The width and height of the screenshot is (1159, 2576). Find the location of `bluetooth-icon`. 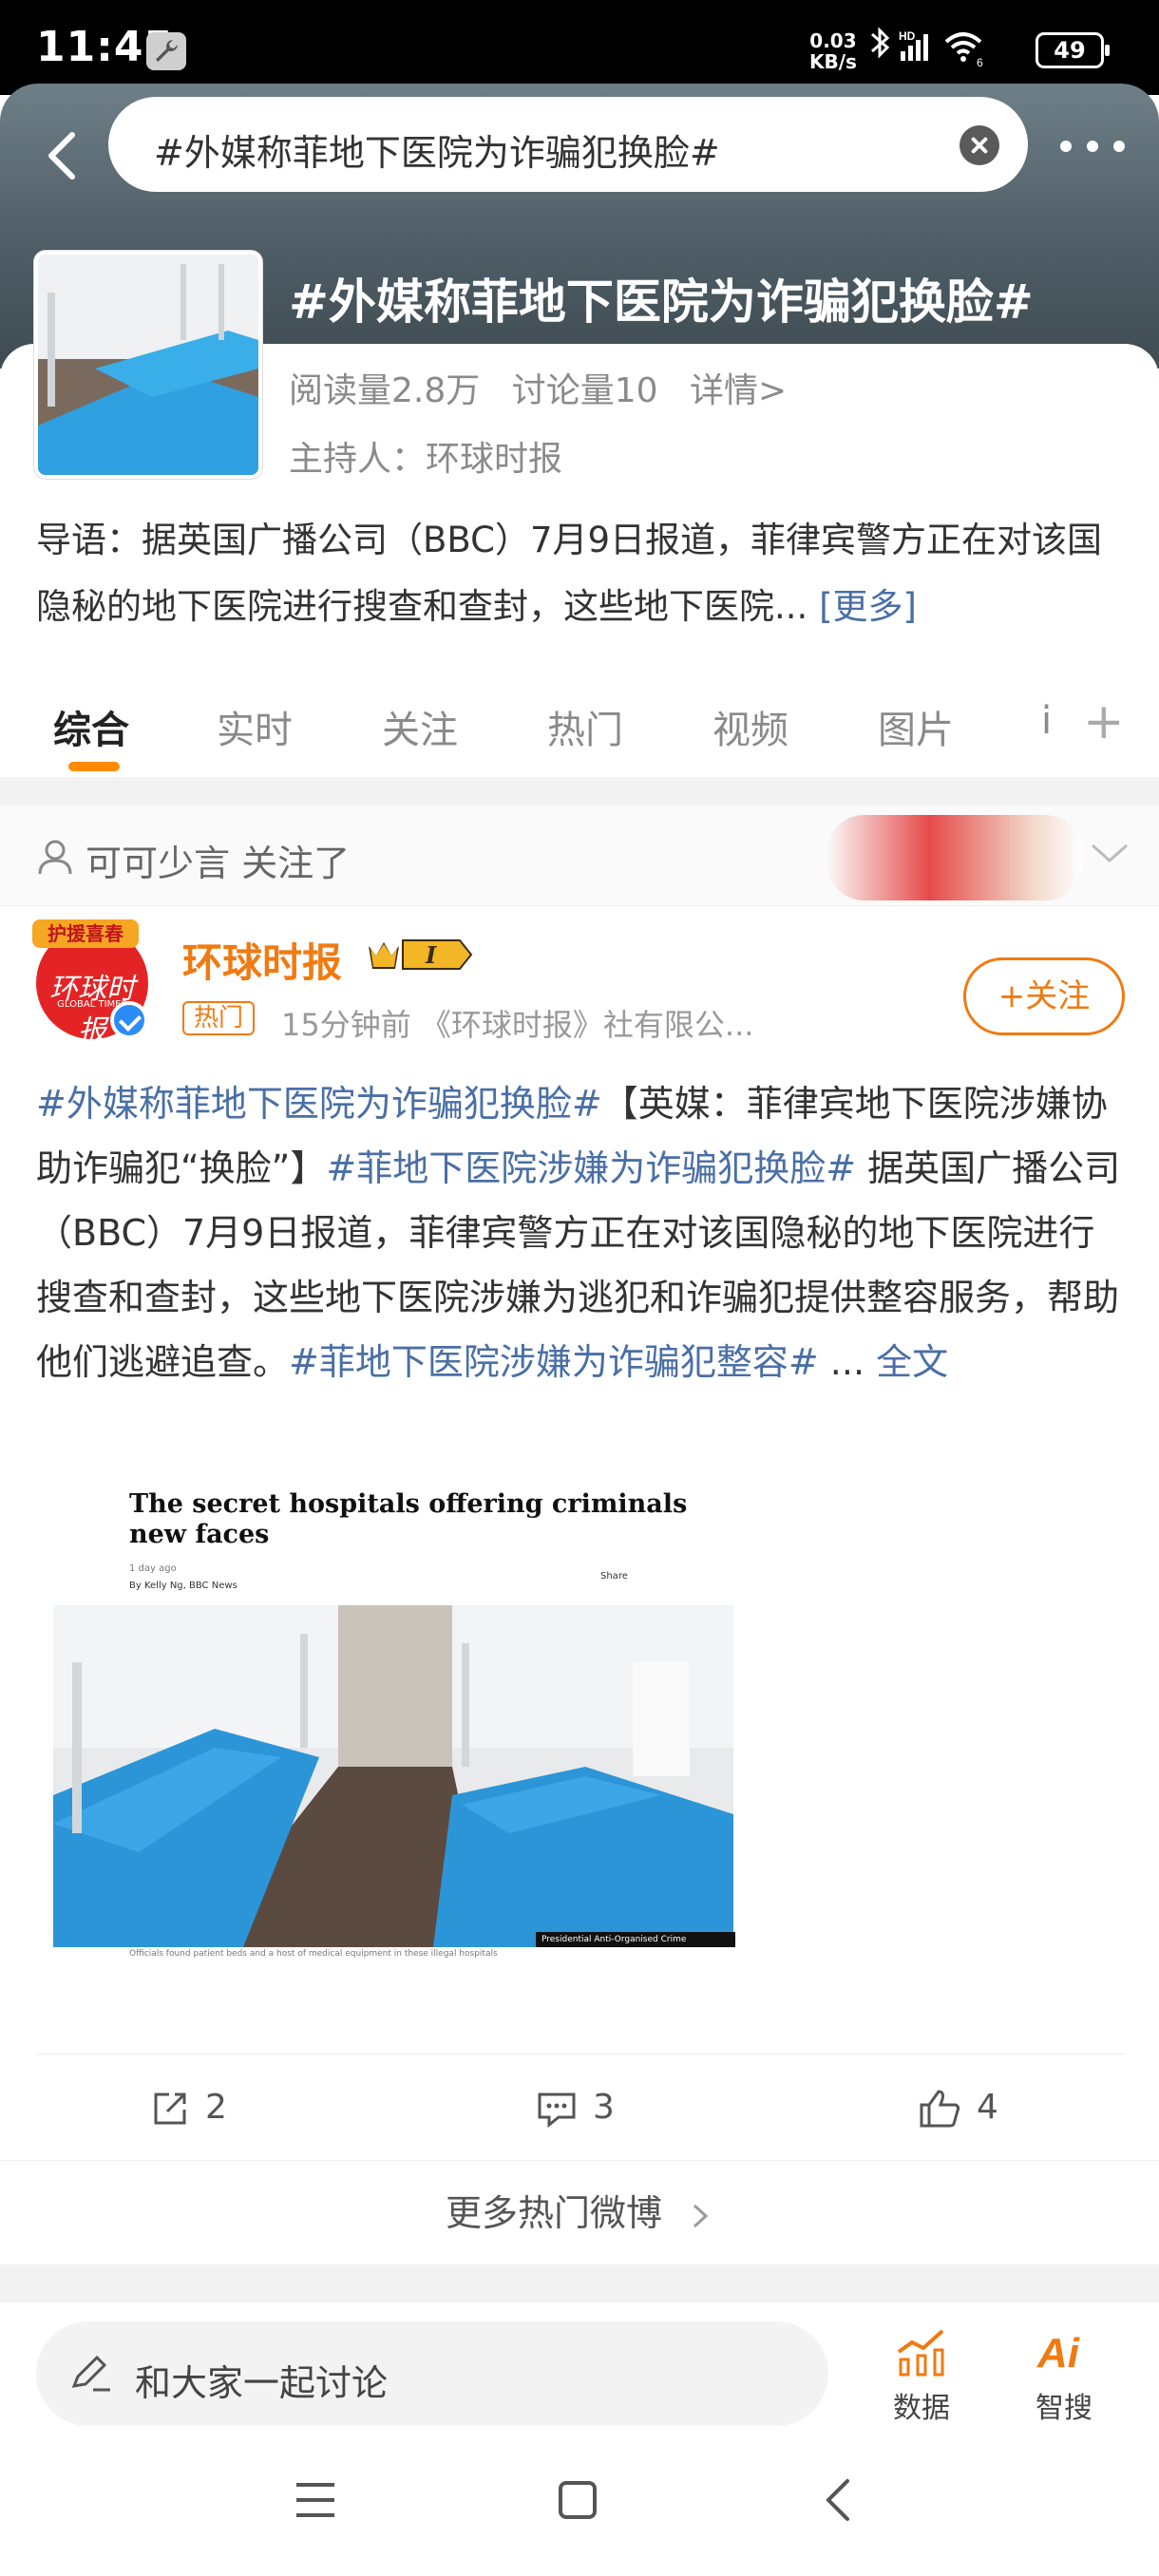

bluetooth-icon is located at coordinates (880, 43).